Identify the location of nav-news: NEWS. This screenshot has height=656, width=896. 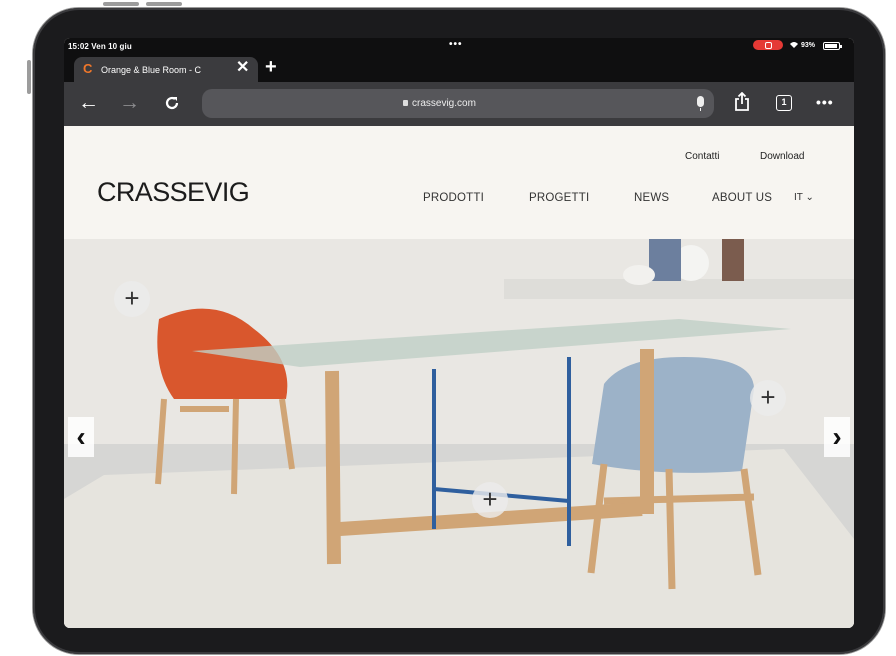
(651, 198).